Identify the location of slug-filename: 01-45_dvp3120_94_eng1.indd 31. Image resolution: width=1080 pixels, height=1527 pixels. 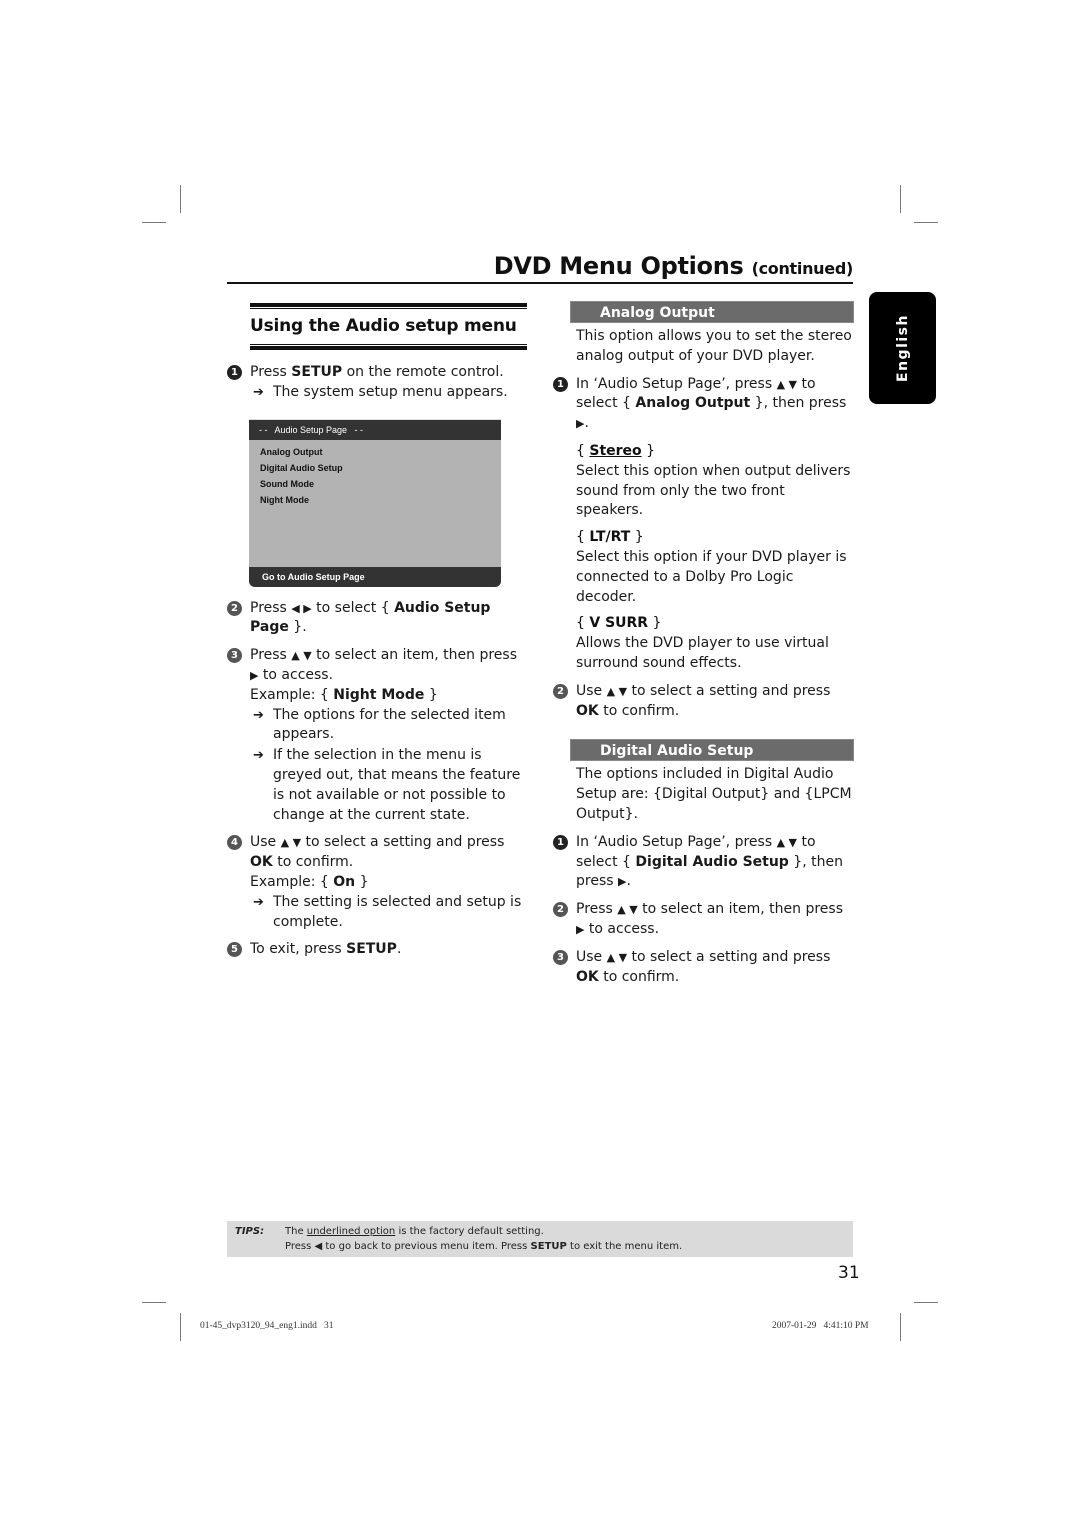
(267, 1326).